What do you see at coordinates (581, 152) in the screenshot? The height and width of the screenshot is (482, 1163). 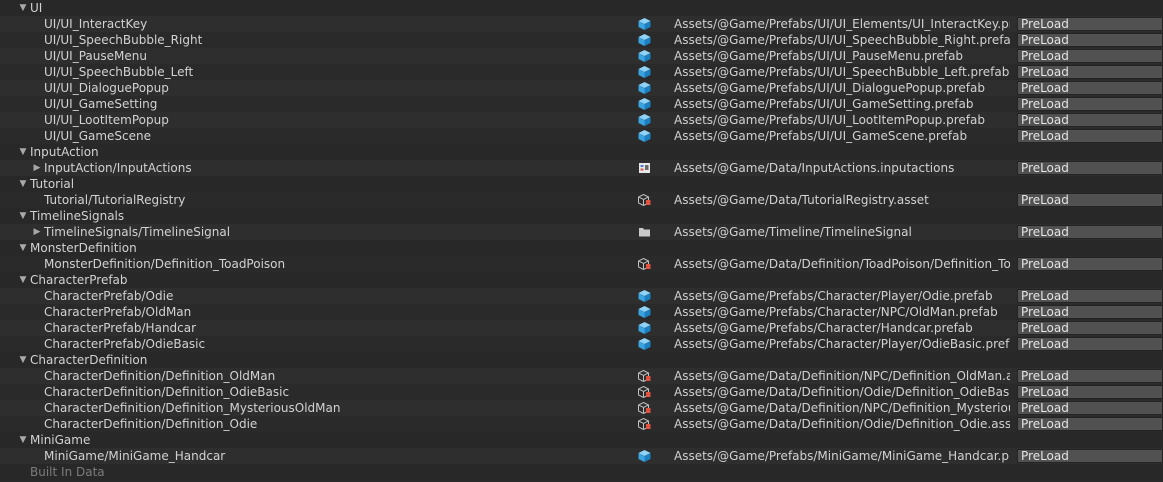 I see `group-header-inputaction: ▼ InputAction` at bounding box center [581, 152].